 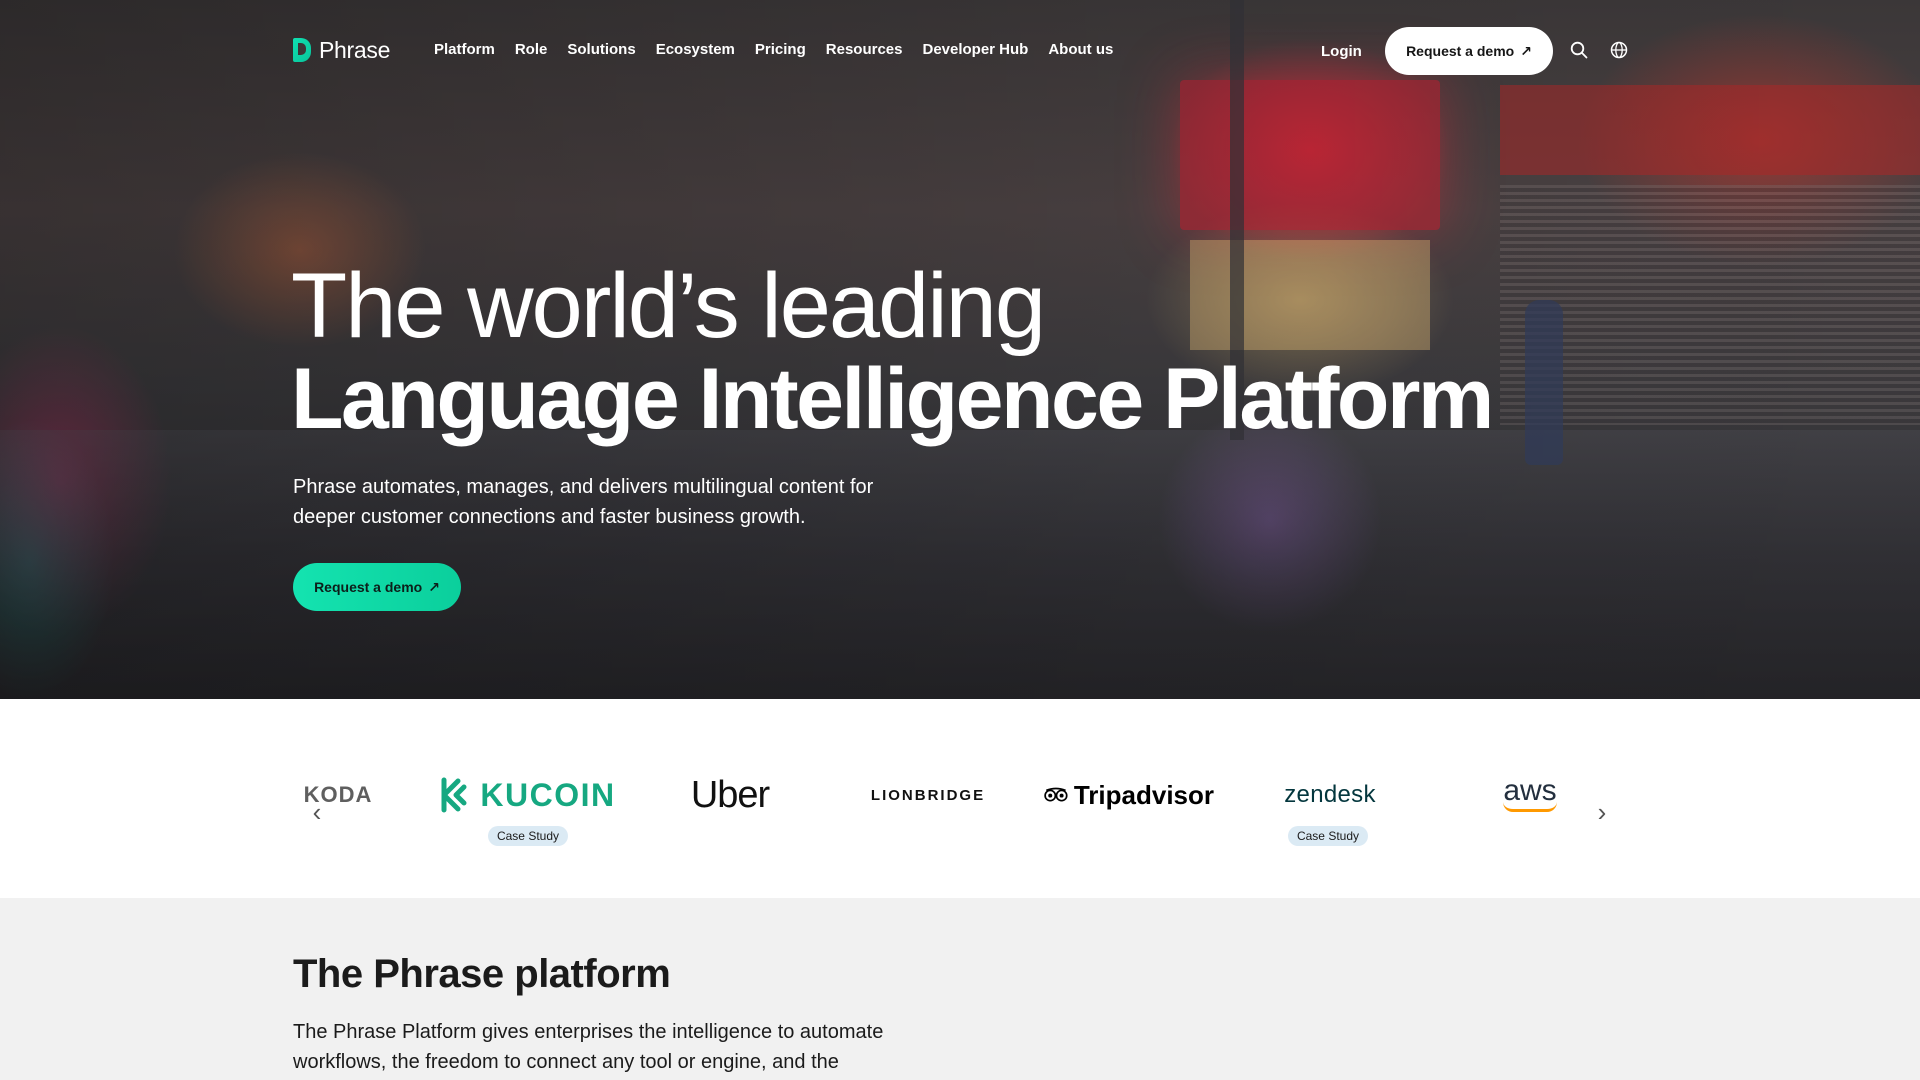 What do you see at coordinates (1056, 794) in the screenshot?
I see `tripadvisor-owl-icon` at bounding box center [1056, 794].